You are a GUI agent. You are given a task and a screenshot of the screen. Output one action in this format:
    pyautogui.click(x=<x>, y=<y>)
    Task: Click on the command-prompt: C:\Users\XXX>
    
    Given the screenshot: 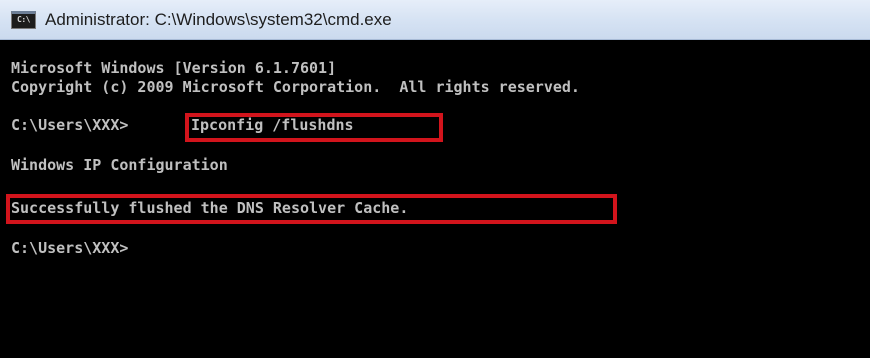 What is the action you would take?
    pyautogui.click(x=70, y=125)
    